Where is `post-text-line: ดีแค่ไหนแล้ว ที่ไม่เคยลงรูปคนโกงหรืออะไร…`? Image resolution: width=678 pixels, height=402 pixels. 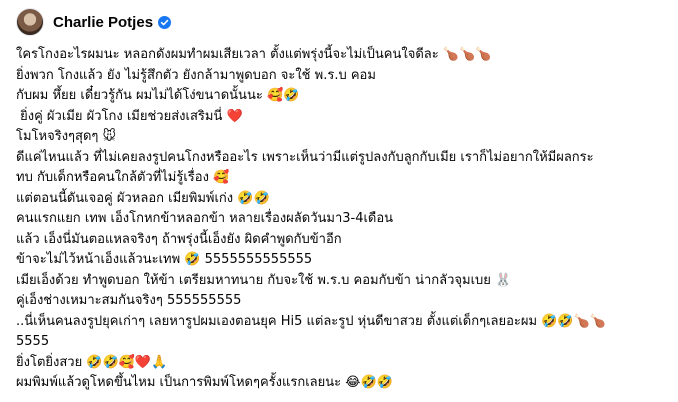
post-text-line: ดีแค่ไหนแล้ว ที่ไม่เคยลงรูปคนโกงหรืออะไร… is located at coordinates (305, 157).